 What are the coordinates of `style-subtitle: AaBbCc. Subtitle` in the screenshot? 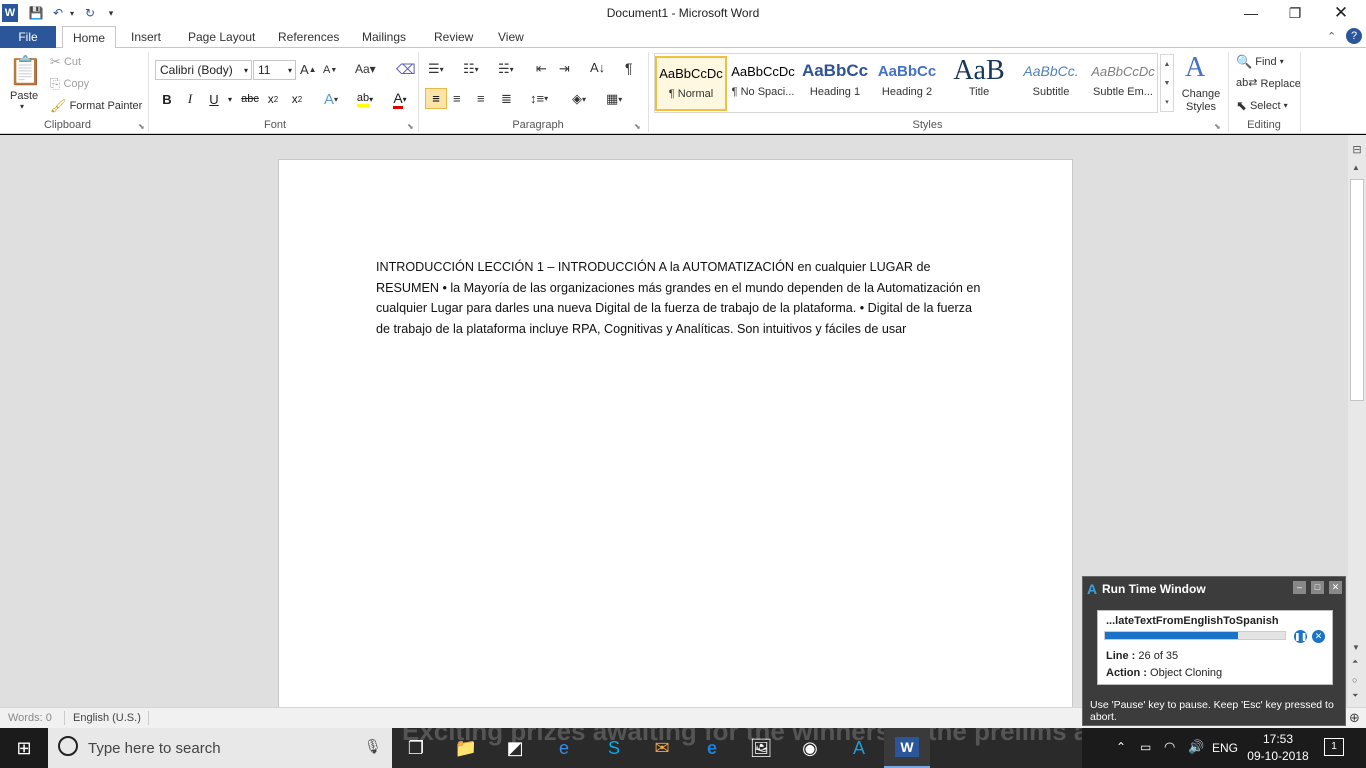 It's located at (1051, 83).